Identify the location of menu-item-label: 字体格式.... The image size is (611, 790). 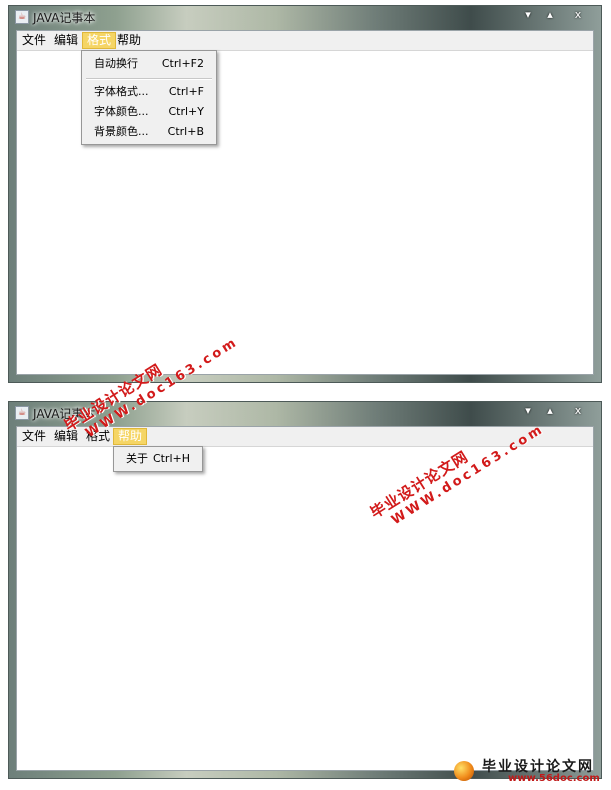
(121, 91).